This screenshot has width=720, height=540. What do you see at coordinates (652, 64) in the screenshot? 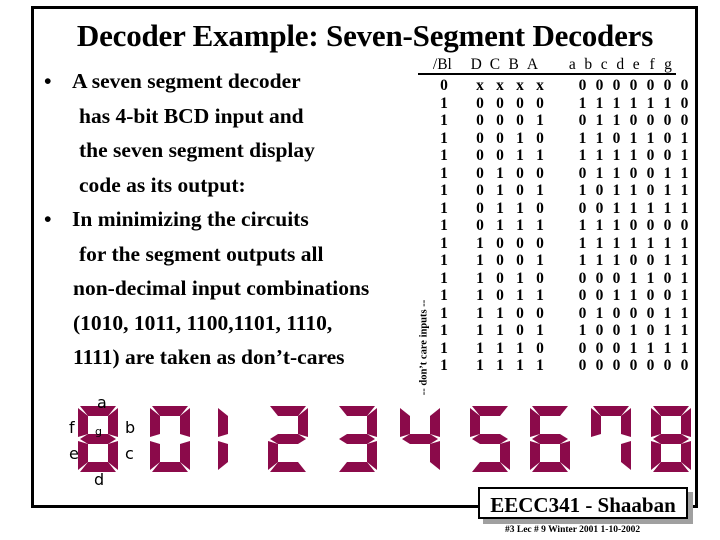
I see `header-output: f` at bounding box center [652, 64].